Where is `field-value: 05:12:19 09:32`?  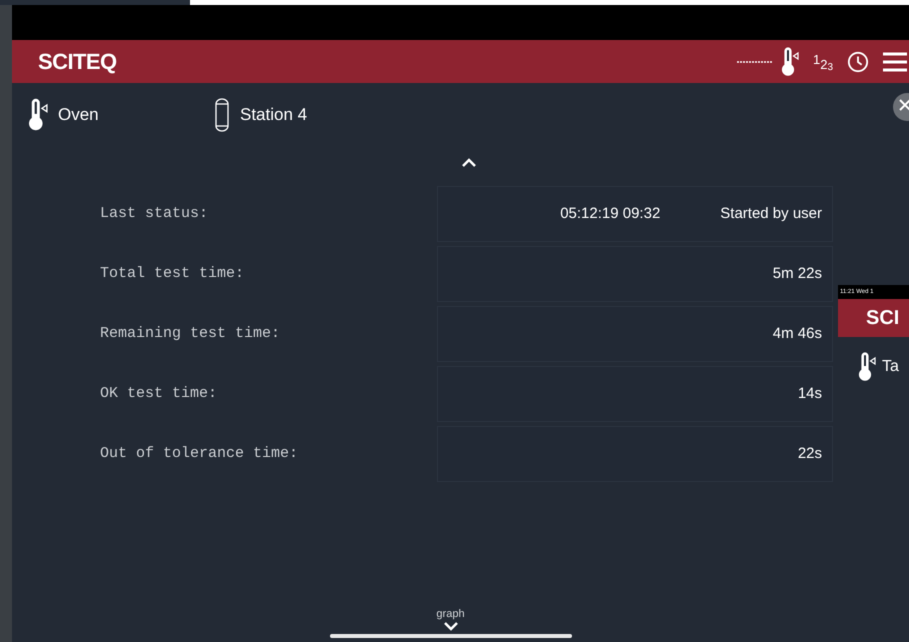 field-value: 05:12:19 09:32 is located at coordinates (610, 214).